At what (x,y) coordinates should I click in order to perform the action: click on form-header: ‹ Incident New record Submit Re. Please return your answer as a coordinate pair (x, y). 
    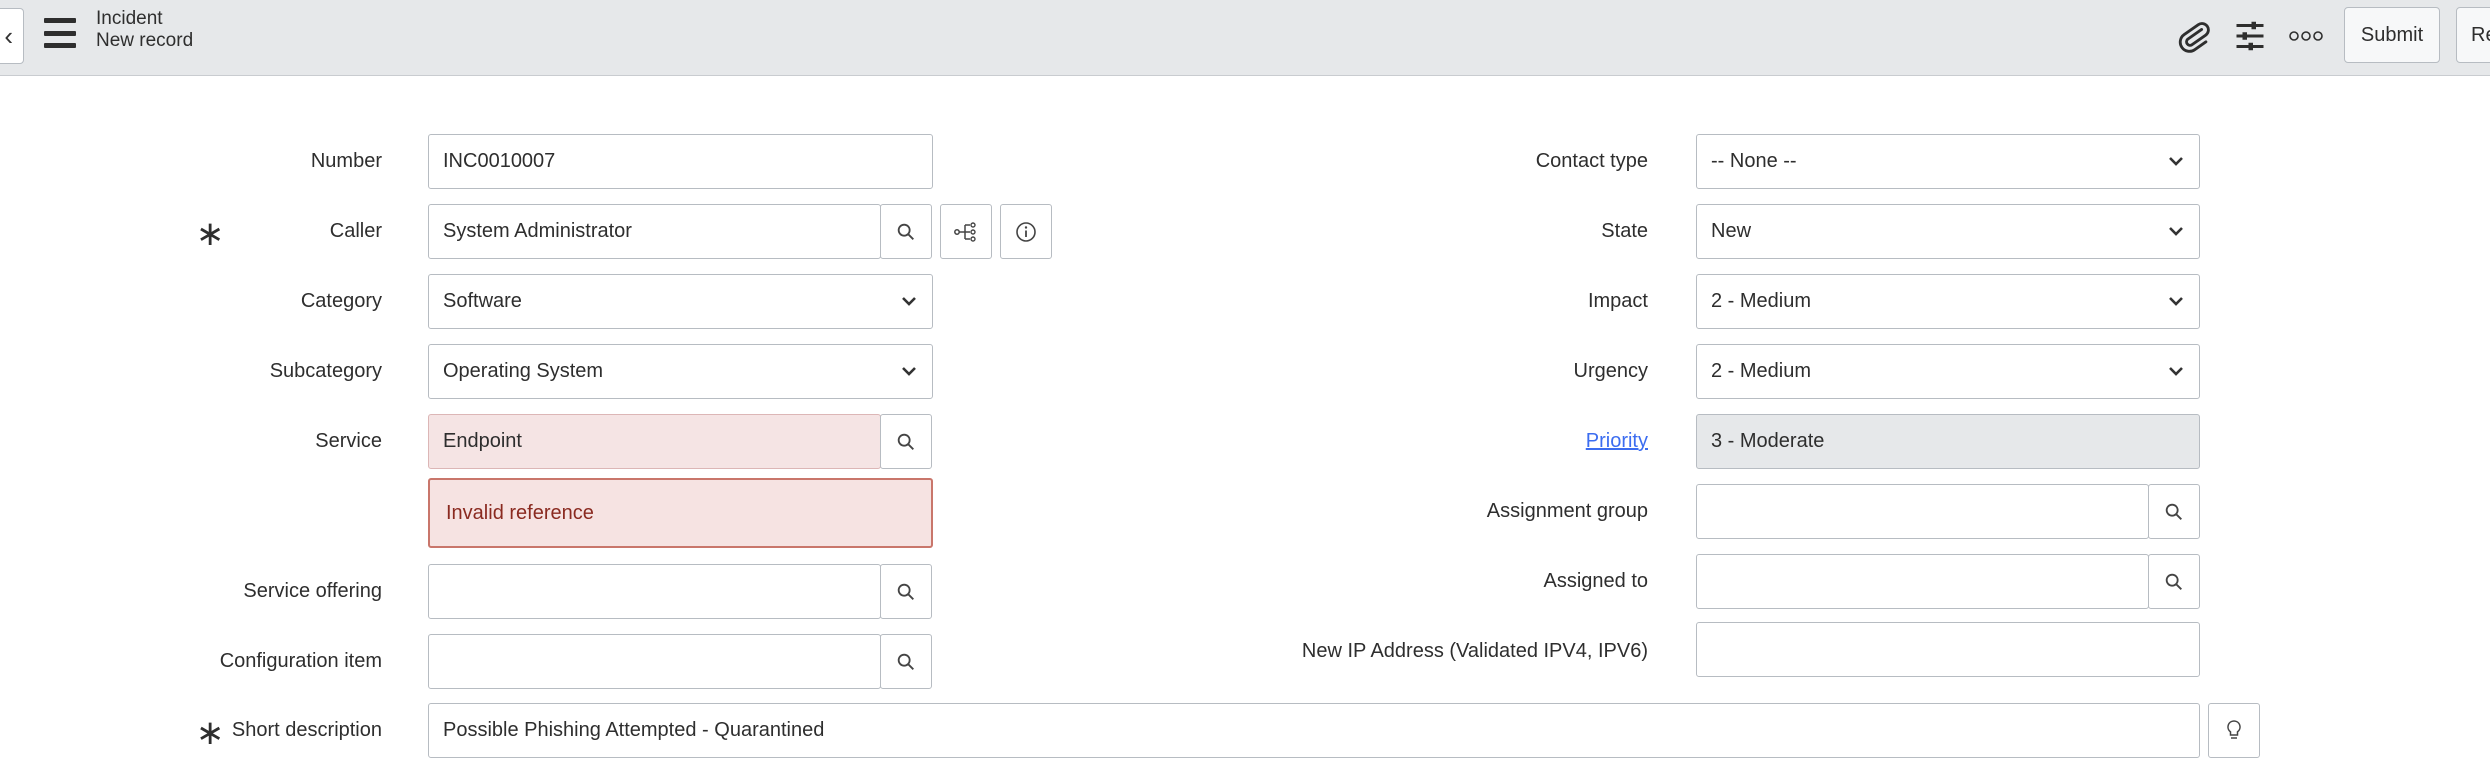
    Looking at the image, I should click on (1245, 38).